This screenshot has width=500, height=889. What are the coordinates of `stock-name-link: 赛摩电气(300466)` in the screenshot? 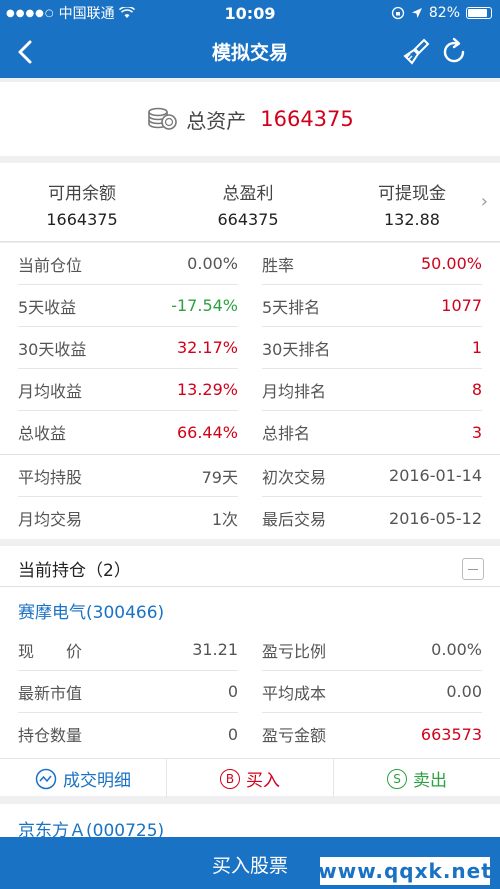 It's located at (91, 610).